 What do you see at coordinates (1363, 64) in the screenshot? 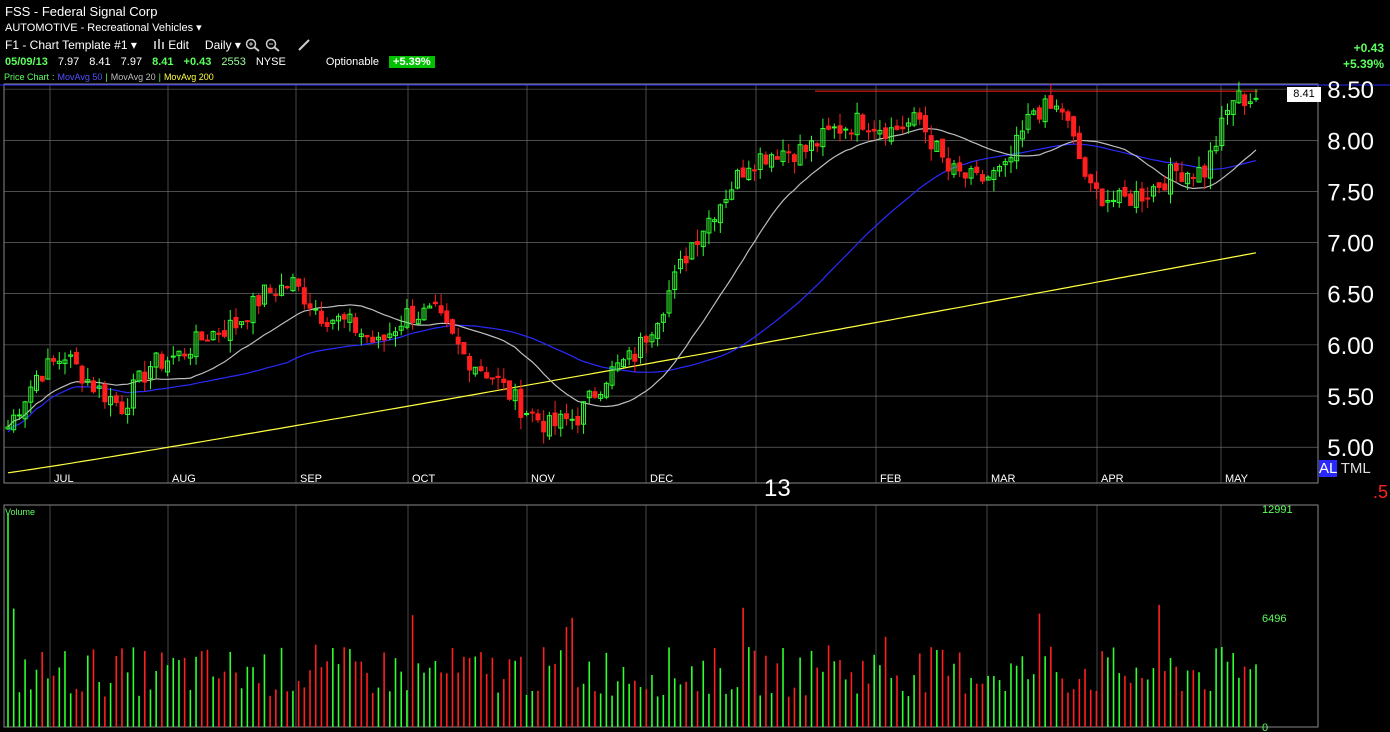
I see `right-change-pct: +5.39%` at bounding box center [1363, 64].